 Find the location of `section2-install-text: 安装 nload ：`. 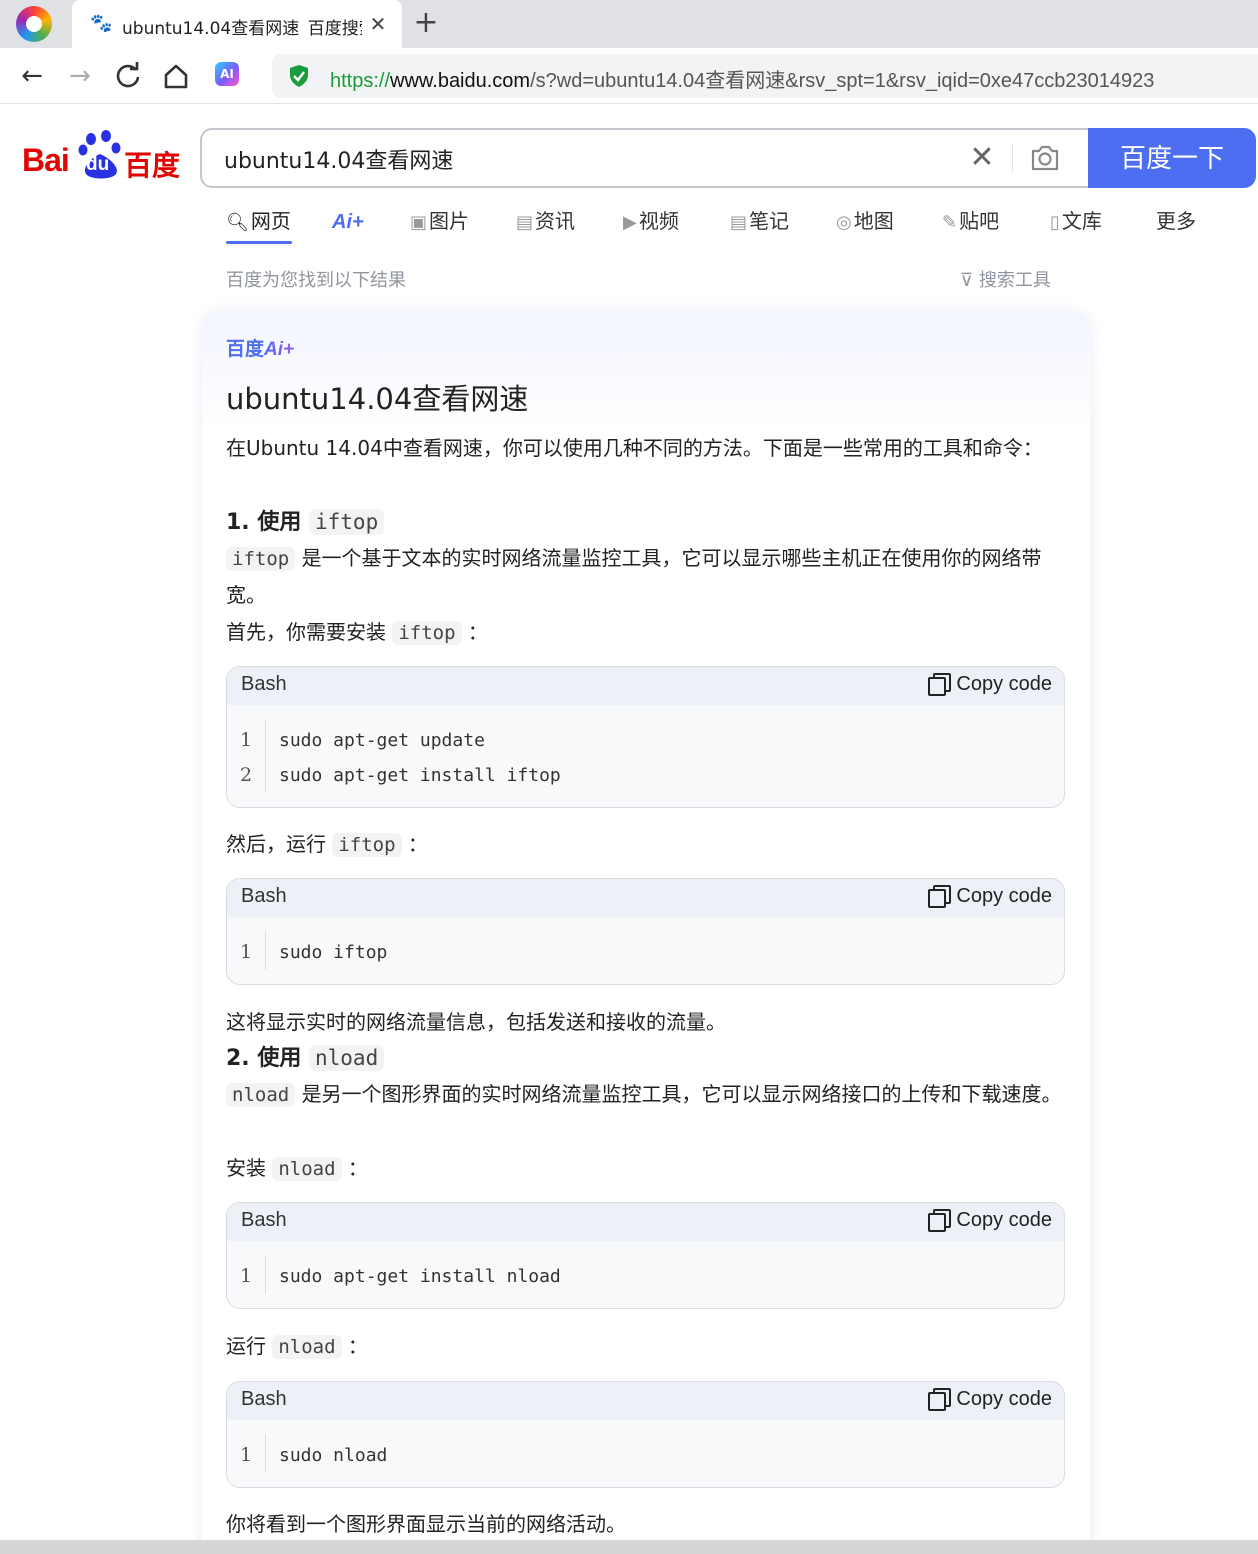

section2-install-text: 安装 nload ： is located at coordinates (297, 1168).